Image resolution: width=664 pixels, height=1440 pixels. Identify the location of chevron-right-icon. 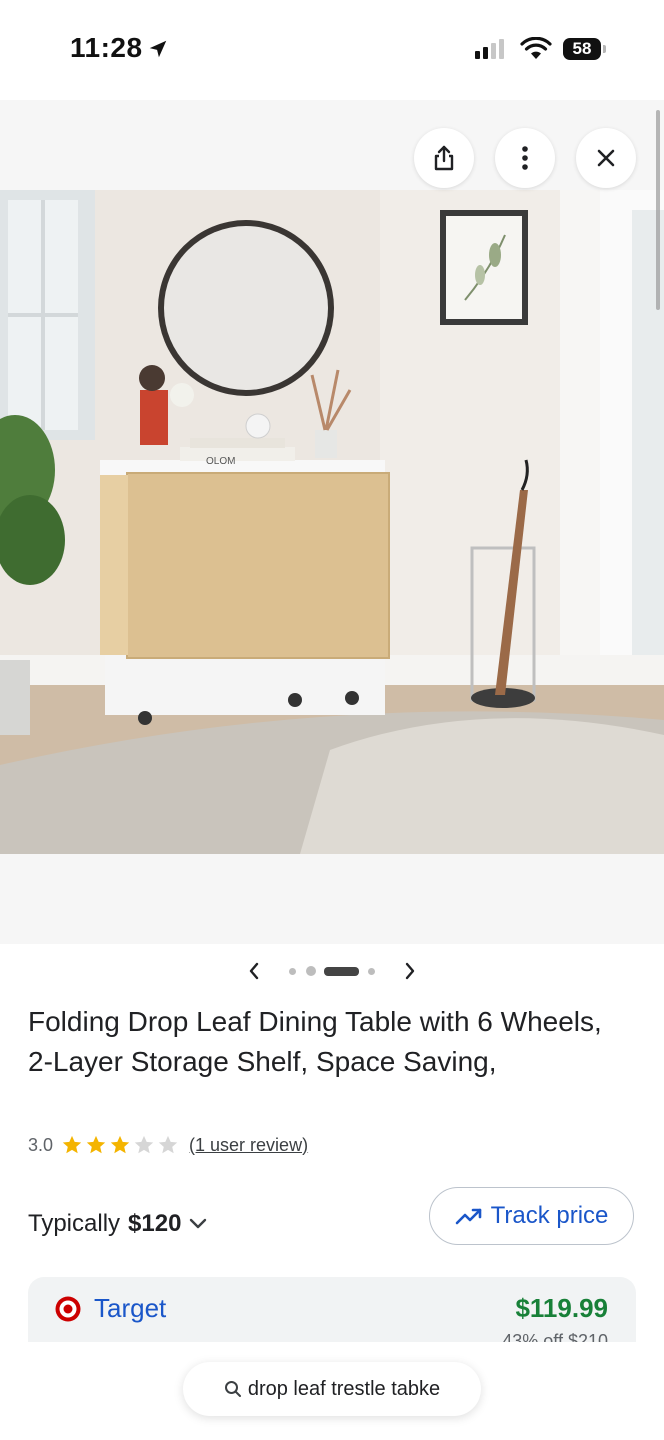
(410, 971).